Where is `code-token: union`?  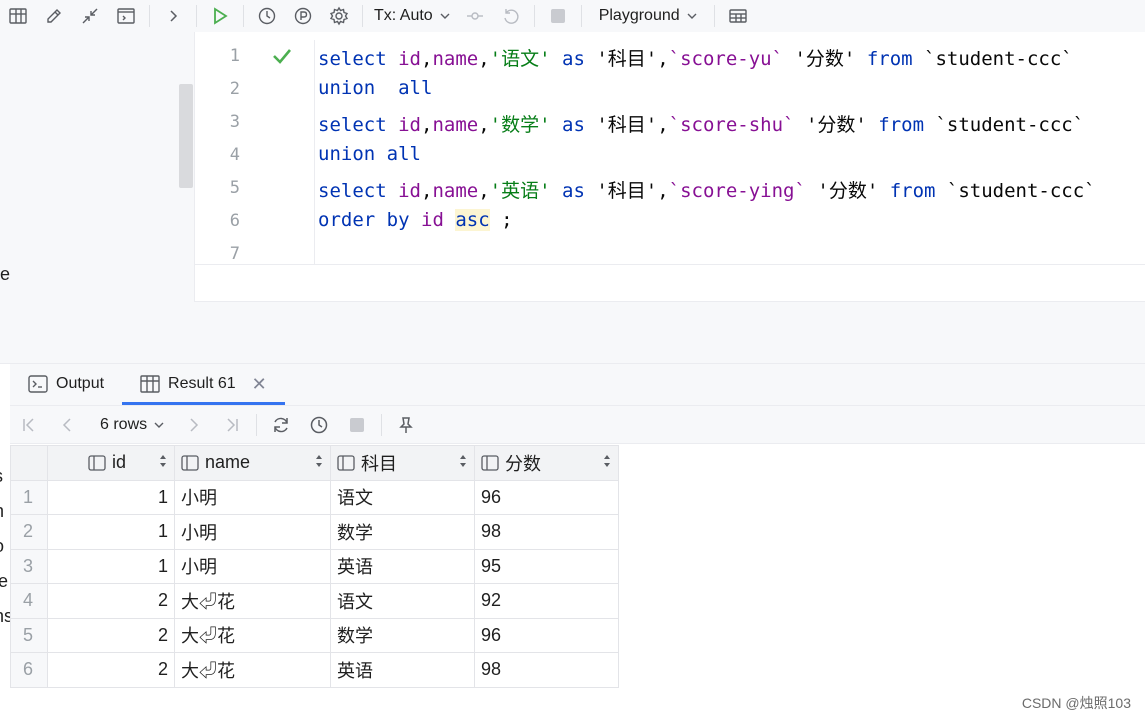 code-token: union is located at coordinates (347, 154).